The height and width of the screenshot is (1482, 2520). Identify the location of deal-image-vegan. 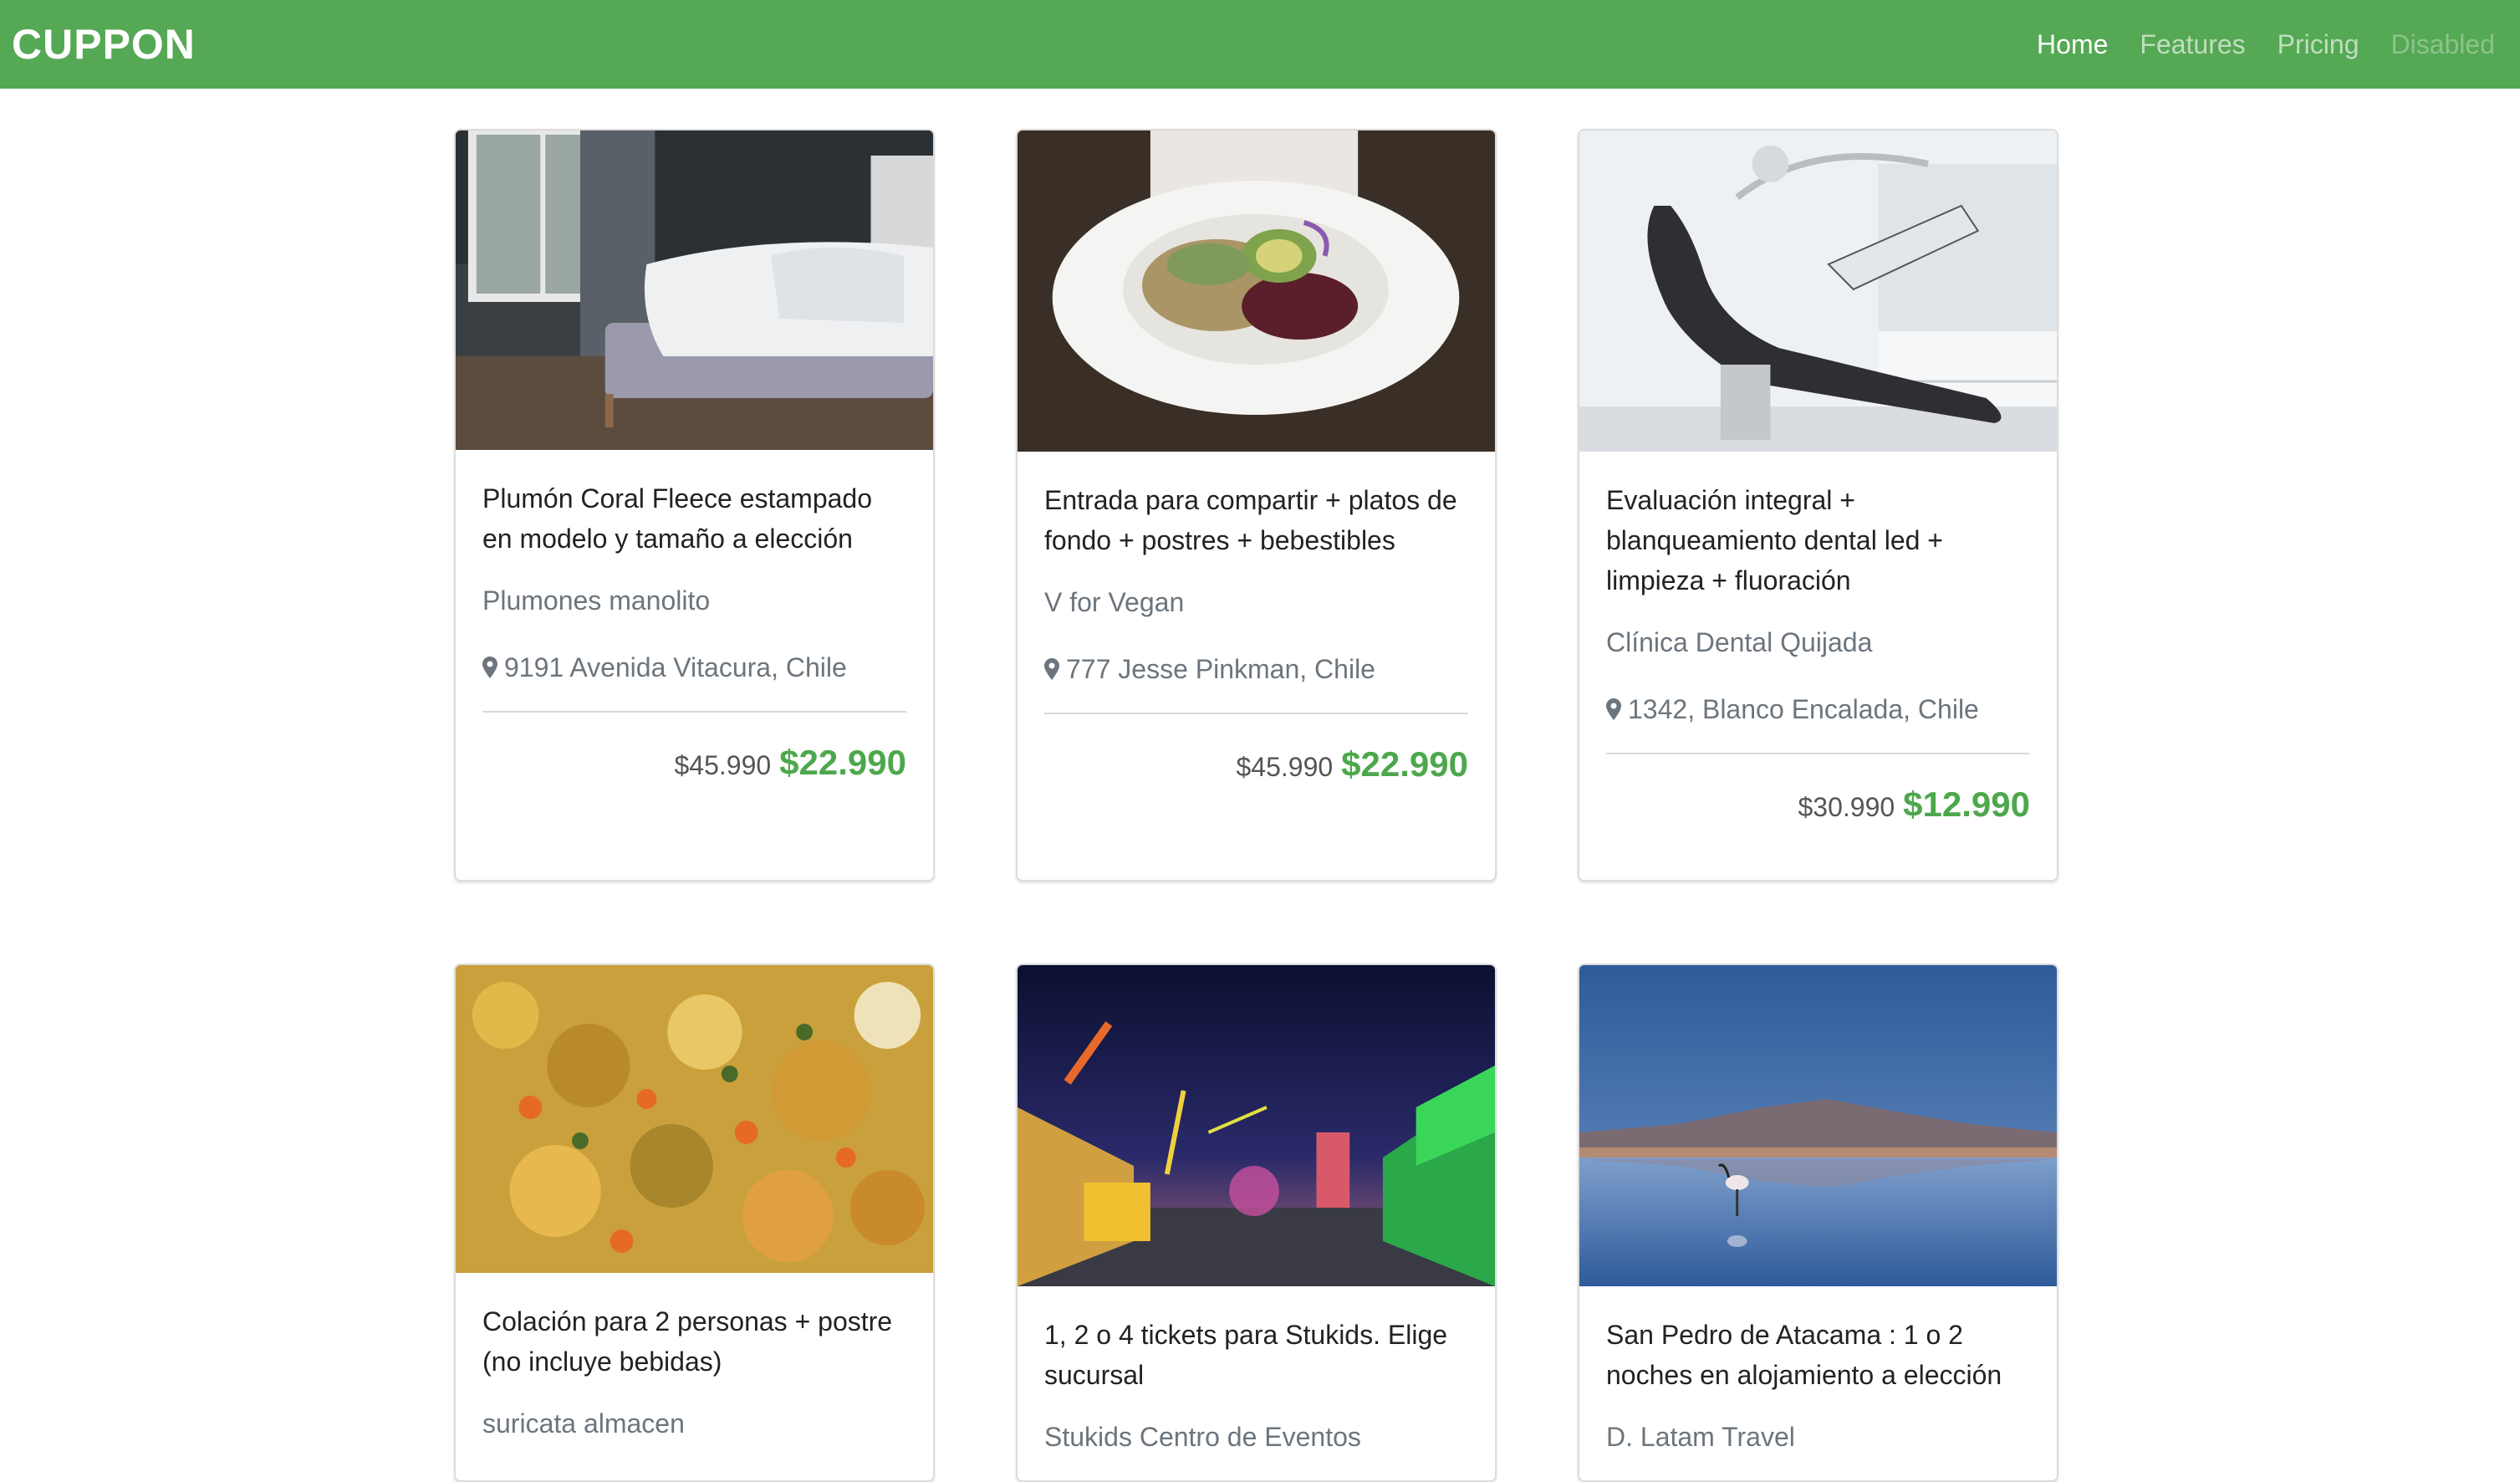
(1256, 291).